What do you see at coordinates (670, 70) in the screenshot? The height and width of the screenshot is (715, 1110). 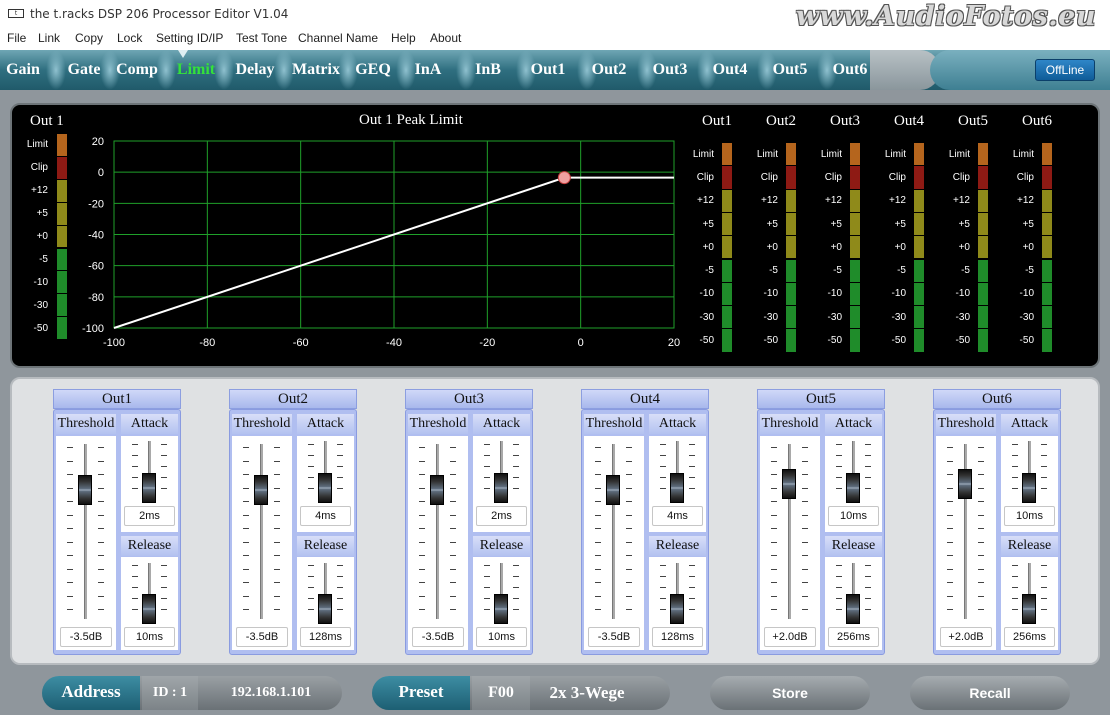 I see `tab-out3: Out3` at bounding box center [670, 70].